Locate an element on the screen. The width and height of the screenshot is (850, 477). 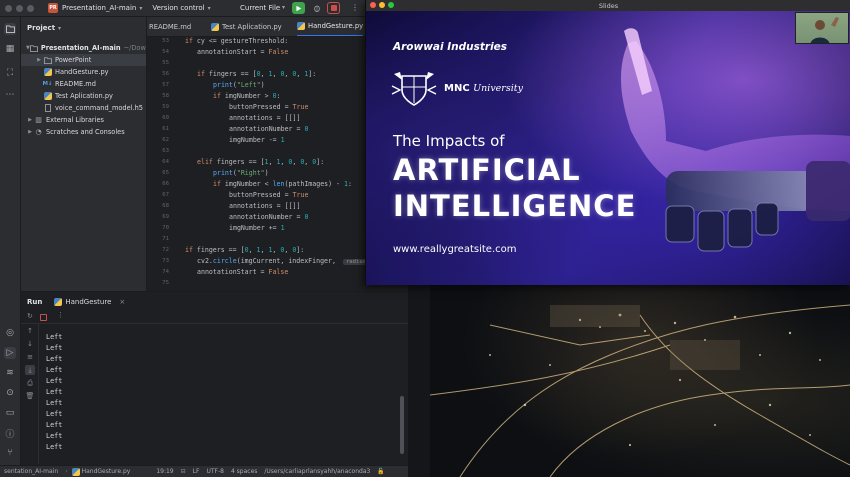
soft-wrap-icon: ≡ is located at coordinates (30, 357).